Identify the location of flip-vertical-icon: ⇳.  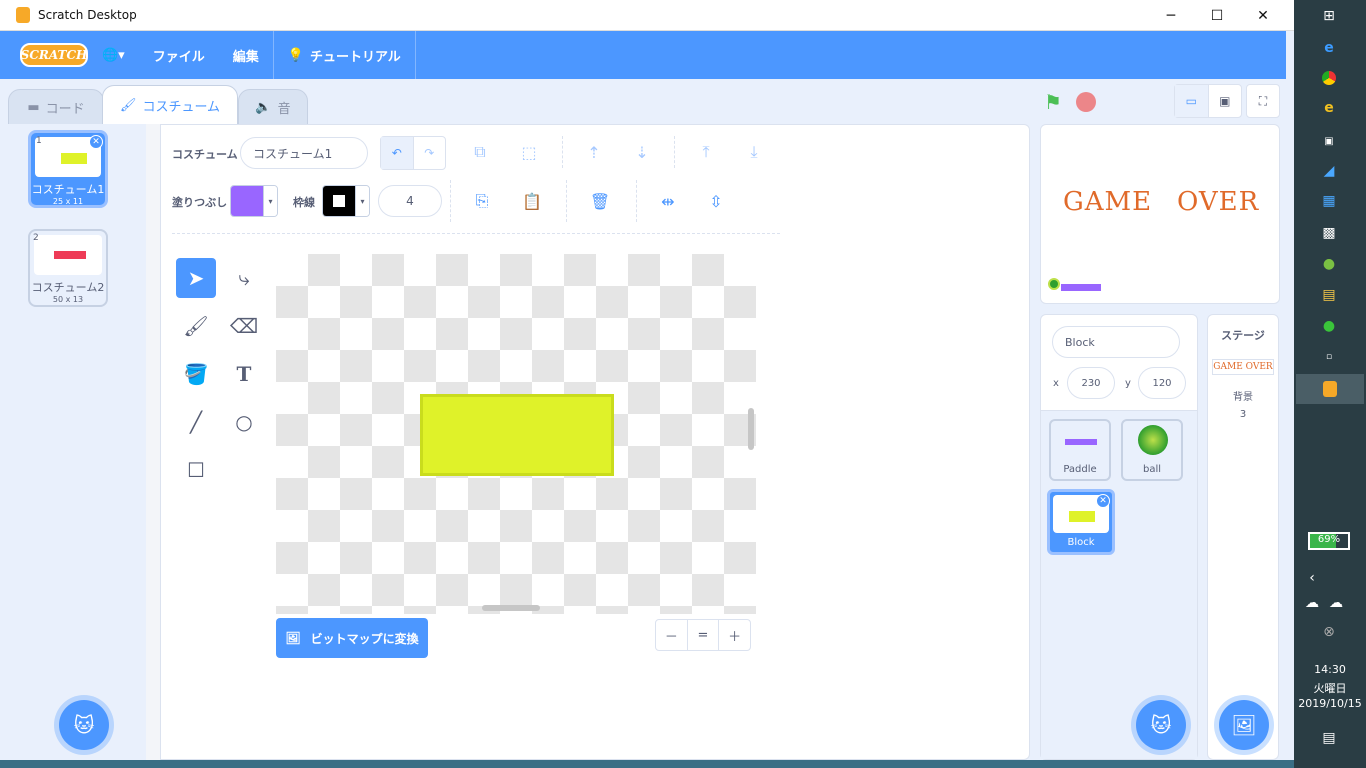
(716, 201).